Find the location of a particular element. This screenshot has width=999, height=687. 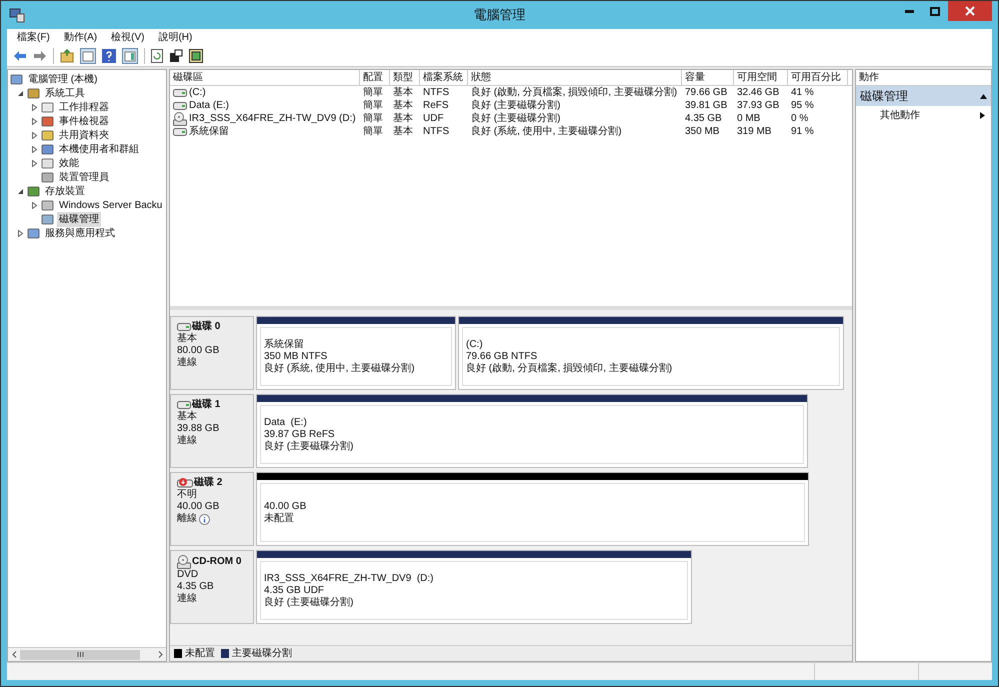

tree-item: 事件檢視器 is located at coordinates (84, 121).